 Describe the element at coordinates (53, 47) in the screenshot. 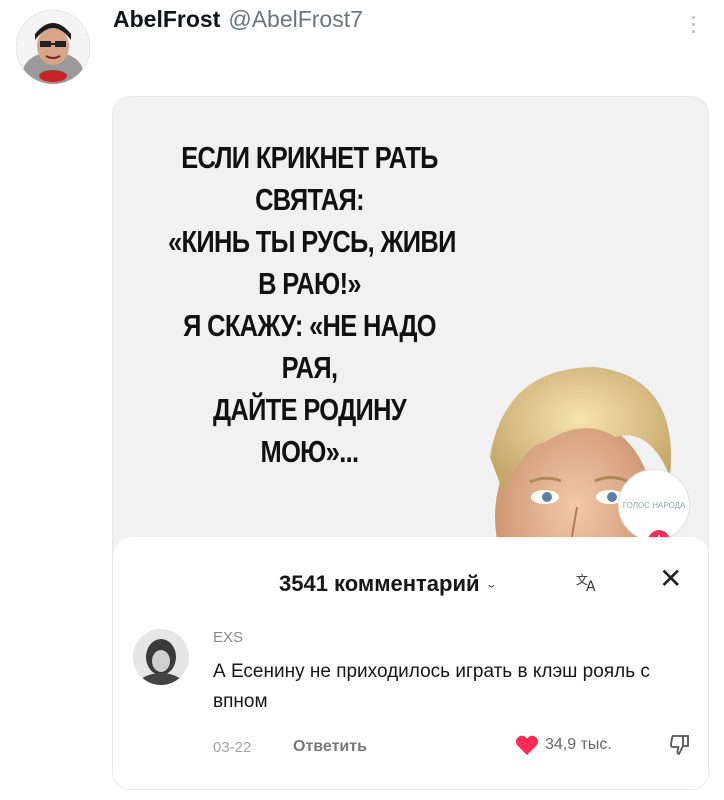

I see `author-avatar` at that location.